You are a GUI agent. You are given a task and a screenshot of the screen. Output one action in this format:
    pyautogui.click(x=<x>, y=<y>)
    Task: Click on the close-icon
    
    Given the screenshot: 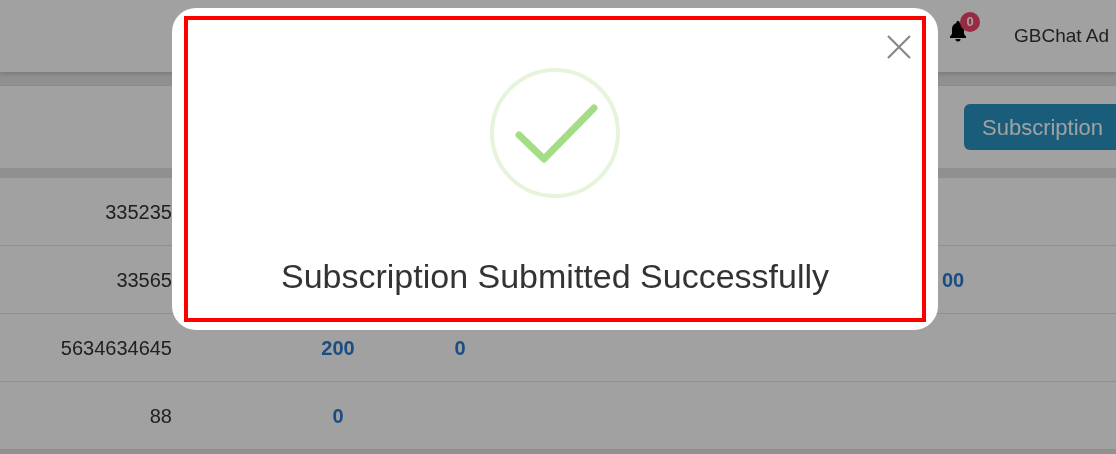 What is the action you would take?
    pyautogui.click(x=899, y=47)
    